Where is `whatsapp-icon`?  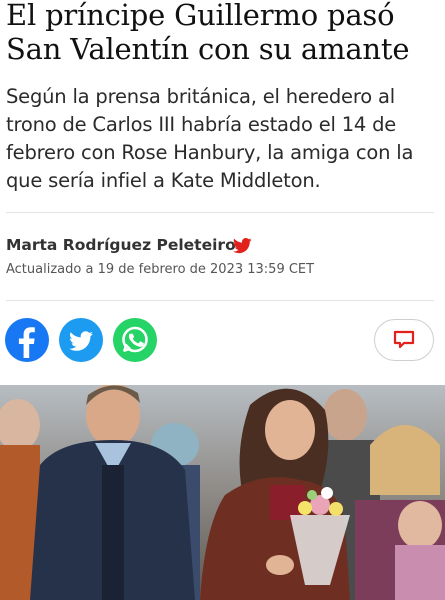
whatsapp-icon is located at coordinates (135, 339).